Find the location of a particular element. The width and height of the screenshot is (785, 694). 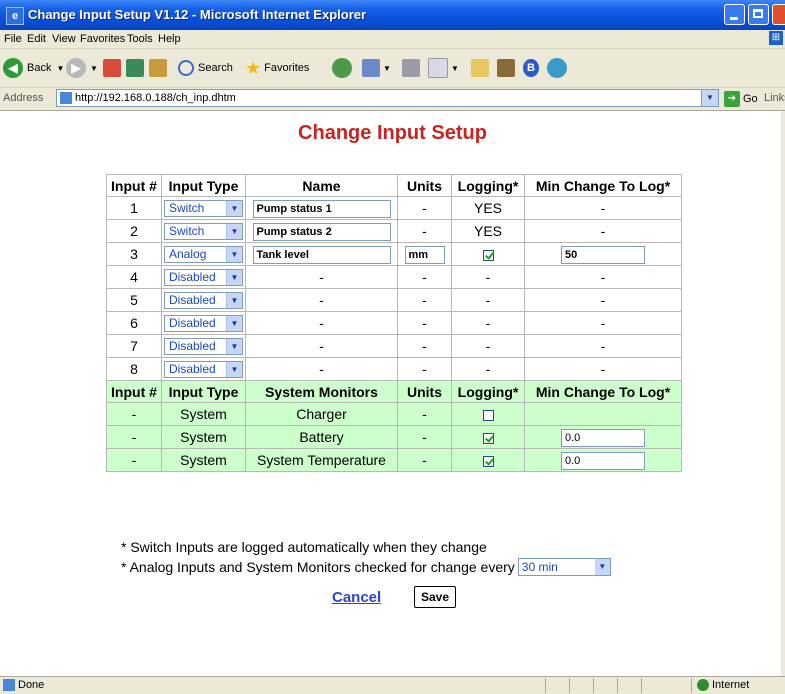

menu-file: File is located at coordinates (13, 39).